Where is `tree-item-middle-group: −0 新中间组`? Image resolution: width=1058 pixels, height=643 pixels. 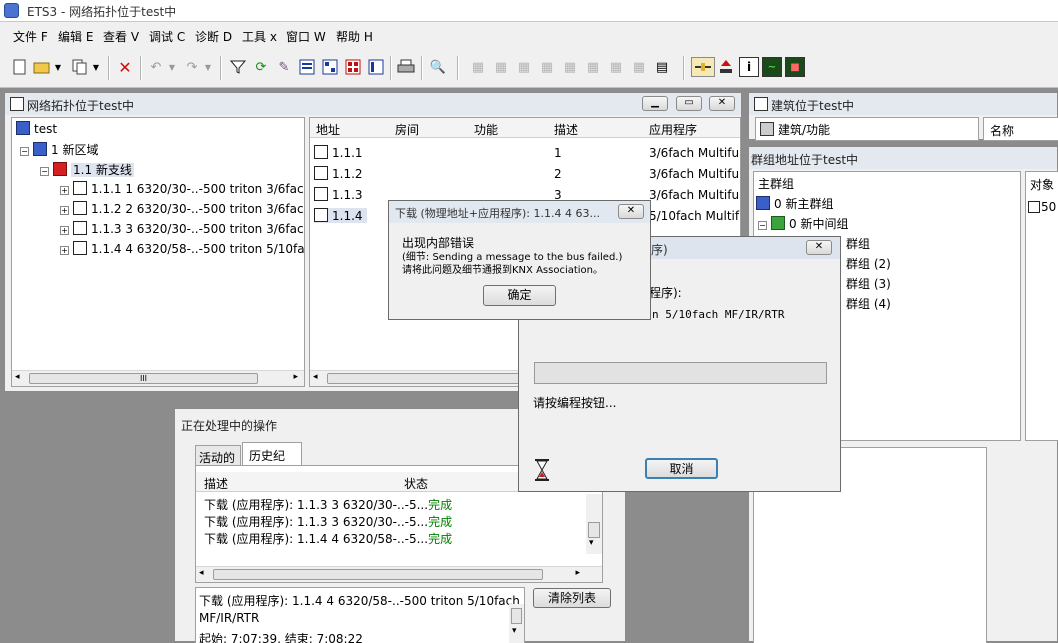 tree-item-middle-group: −0 新中间组 is located at coordinates (803, 223).